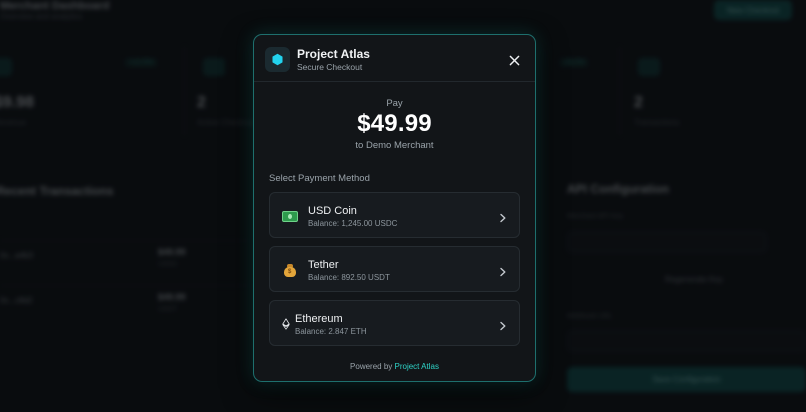 The height and width of the screenshot is (412, 806). Describe the element at coordinates (394, 103) in the screenshot. I see `pay-label: Pay` at that location.